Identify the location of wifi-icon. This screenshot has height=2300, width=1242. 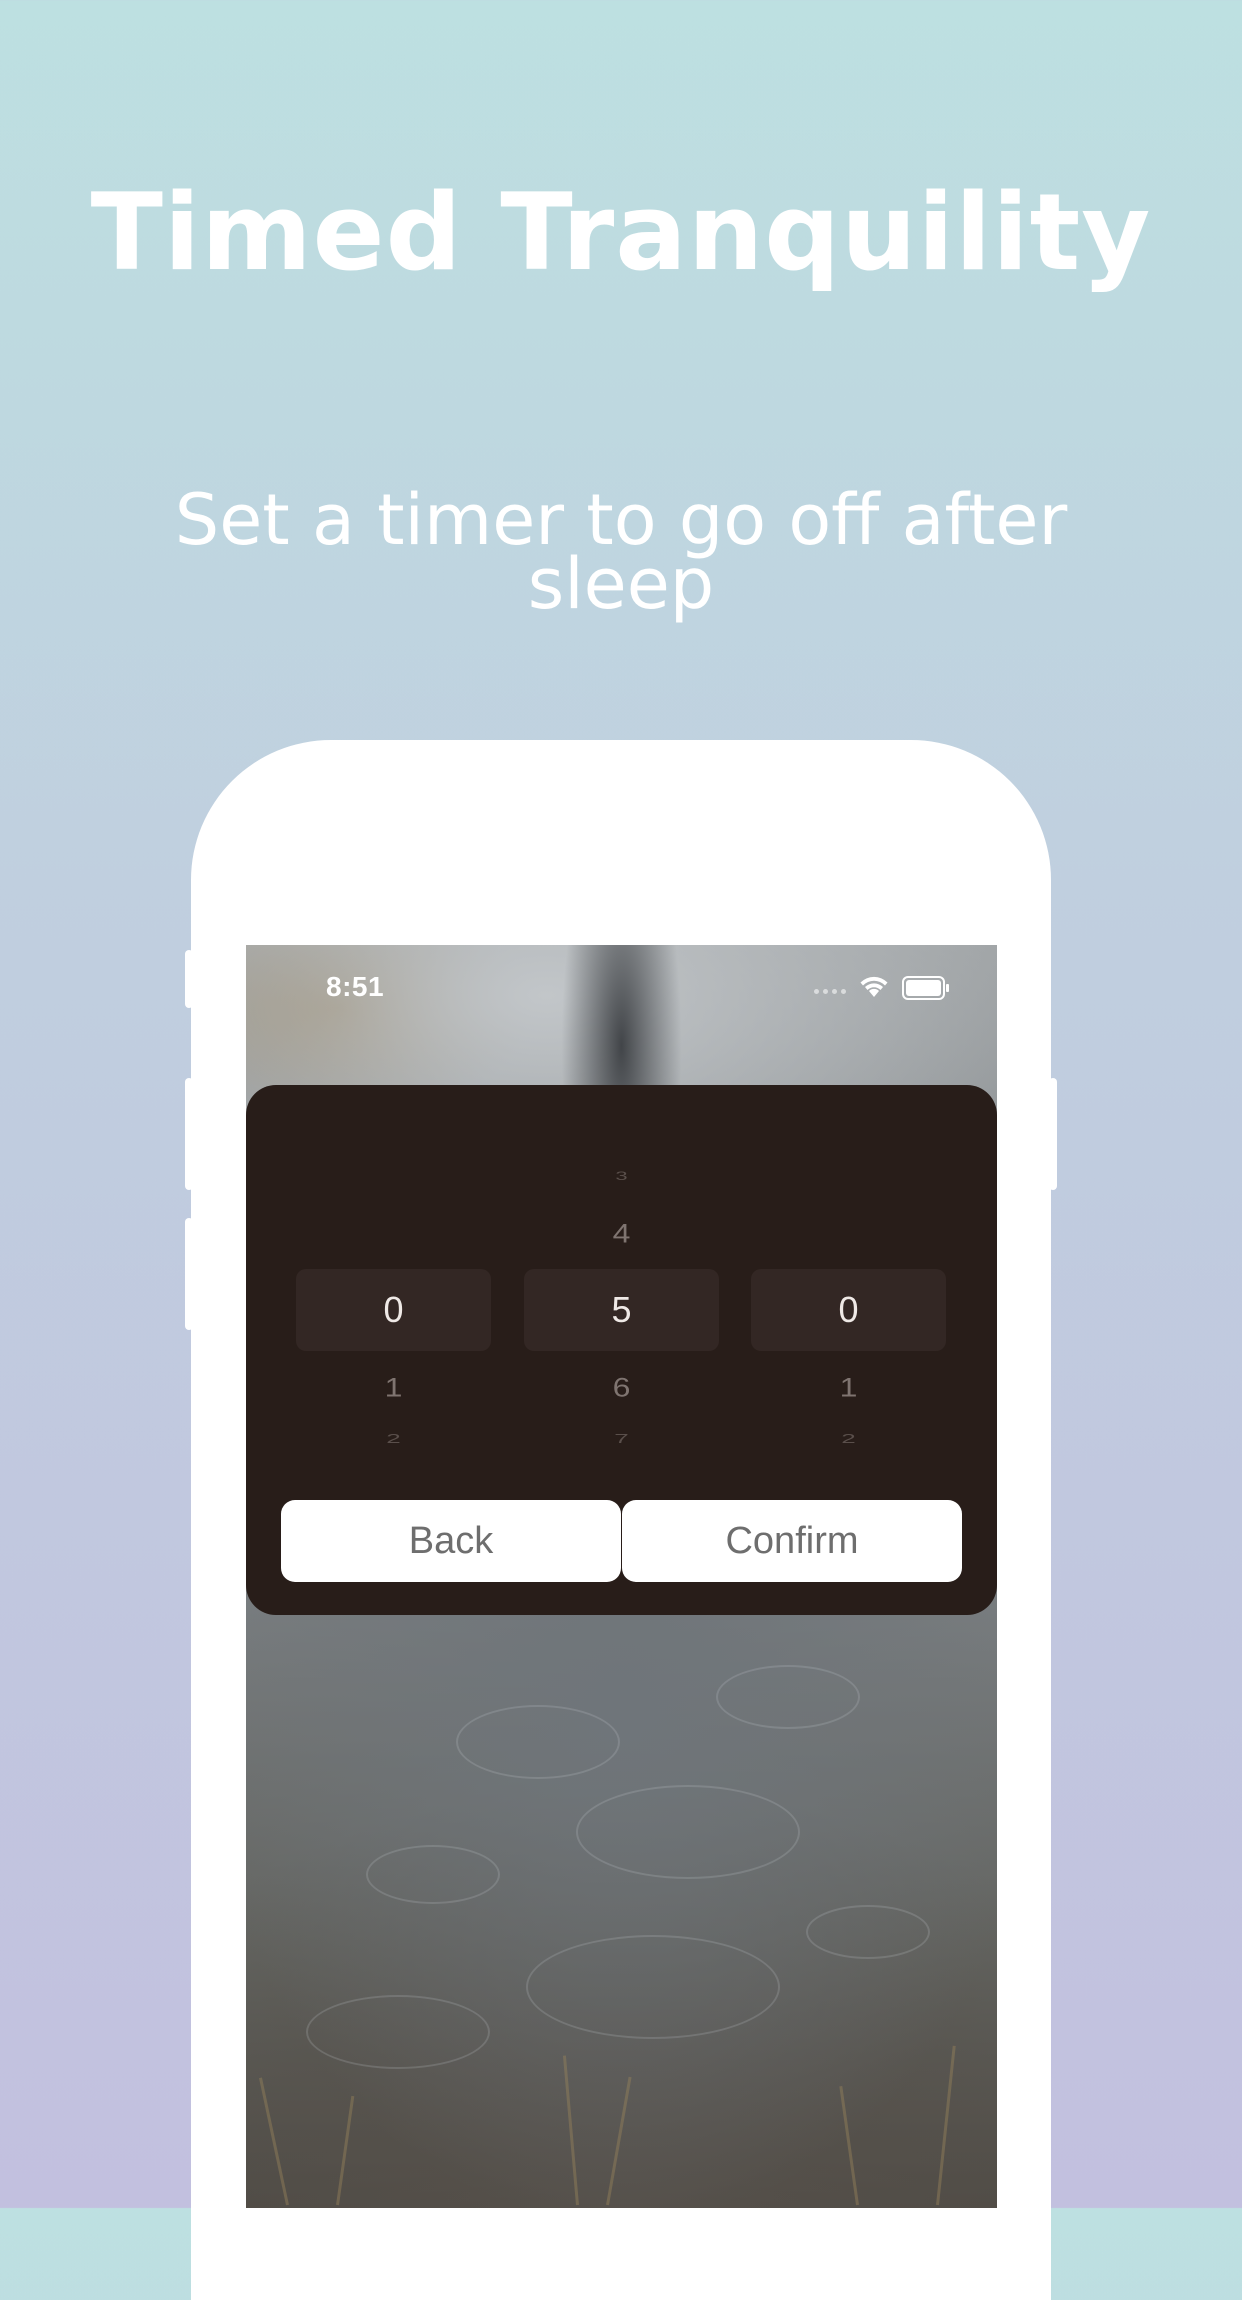
(874, 986).